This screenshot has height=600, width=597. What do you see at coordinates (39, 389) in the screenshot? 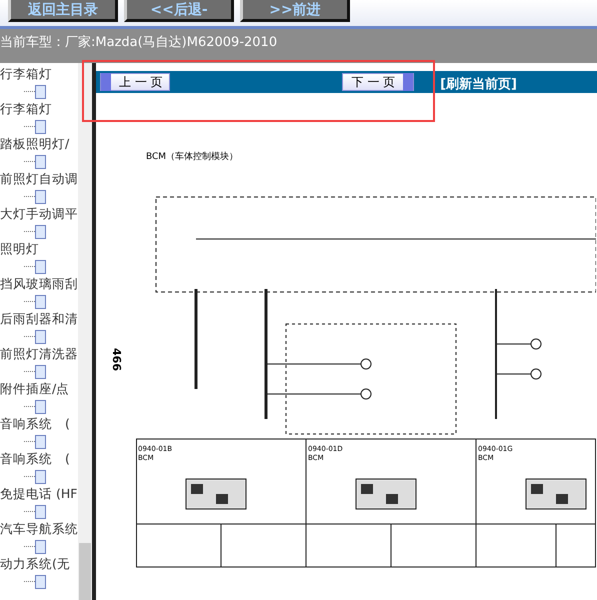
I see `tree-item: 附件插座/点` at bounding box center [39, 389].